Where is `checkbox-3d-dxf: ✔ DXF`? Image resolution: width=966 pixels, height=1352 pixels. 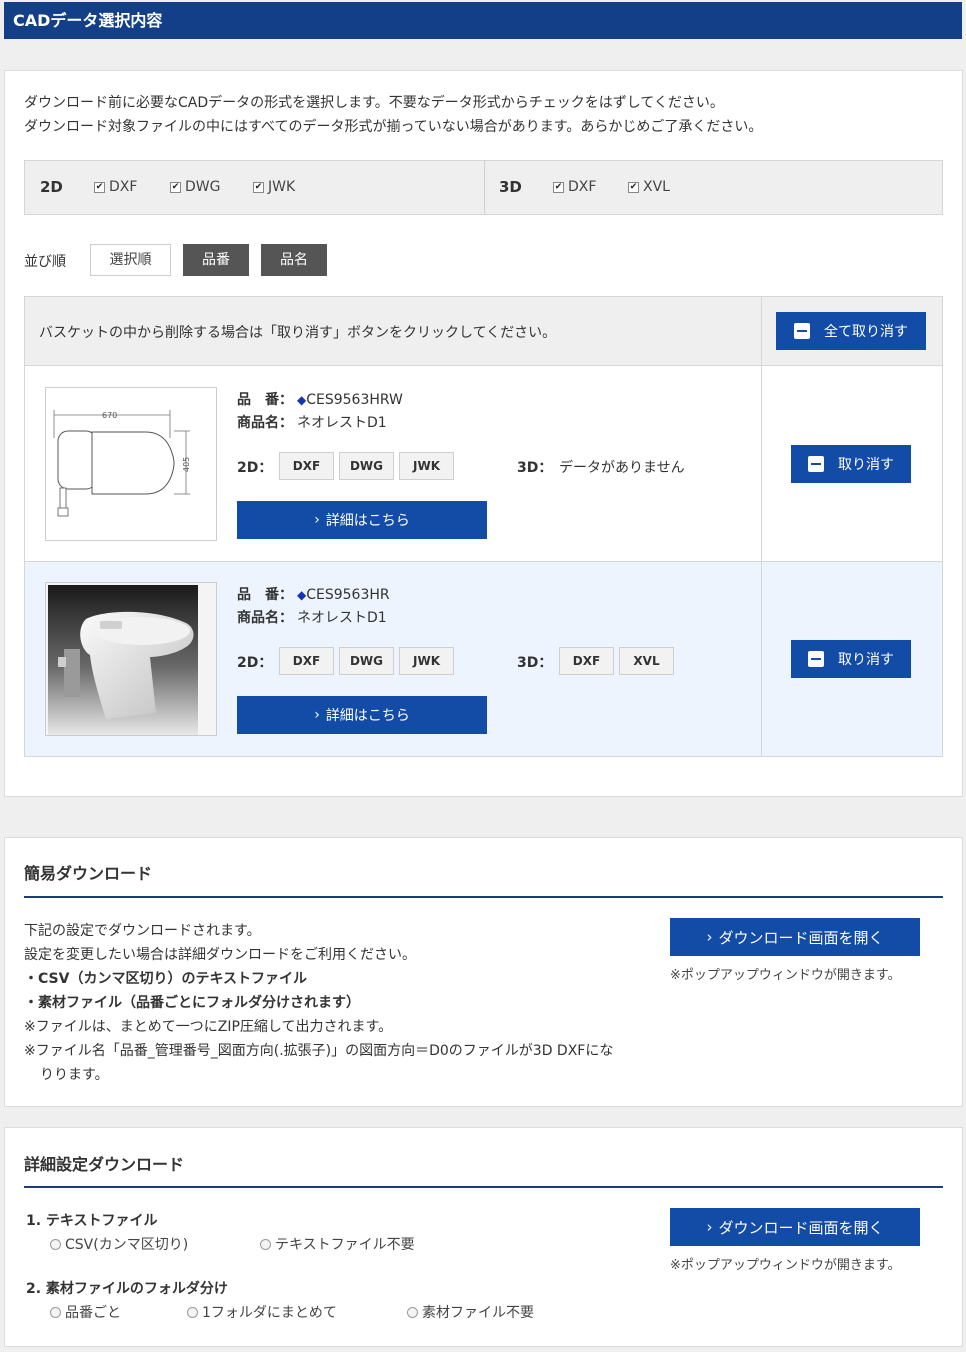
checkbox-3d-dxf: ✔ DXF is located at coordinates (574, 187).